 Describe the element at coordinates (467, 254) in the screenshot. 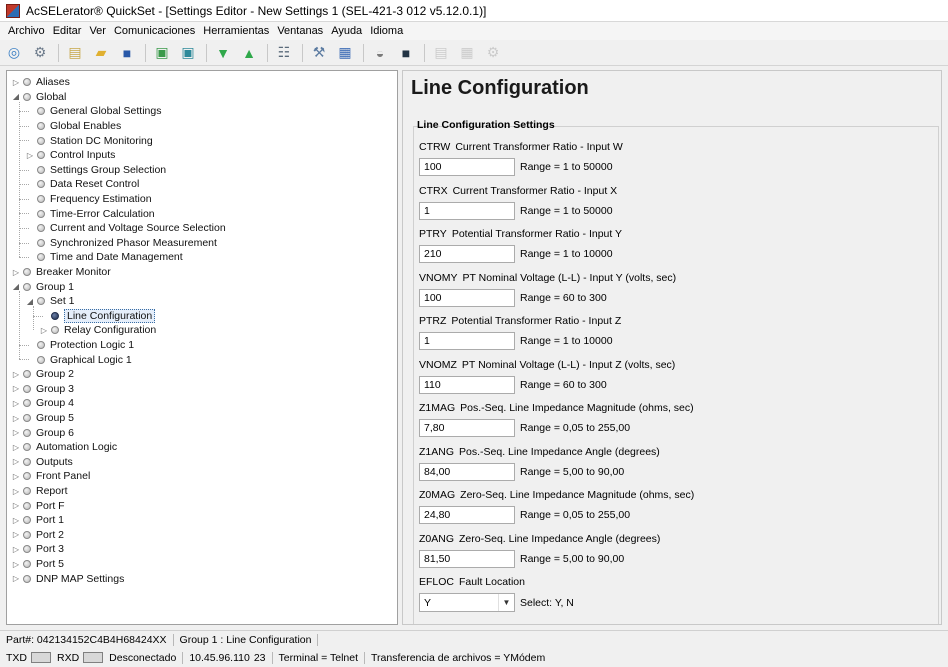

I see `ptry-input: 210` at that location.